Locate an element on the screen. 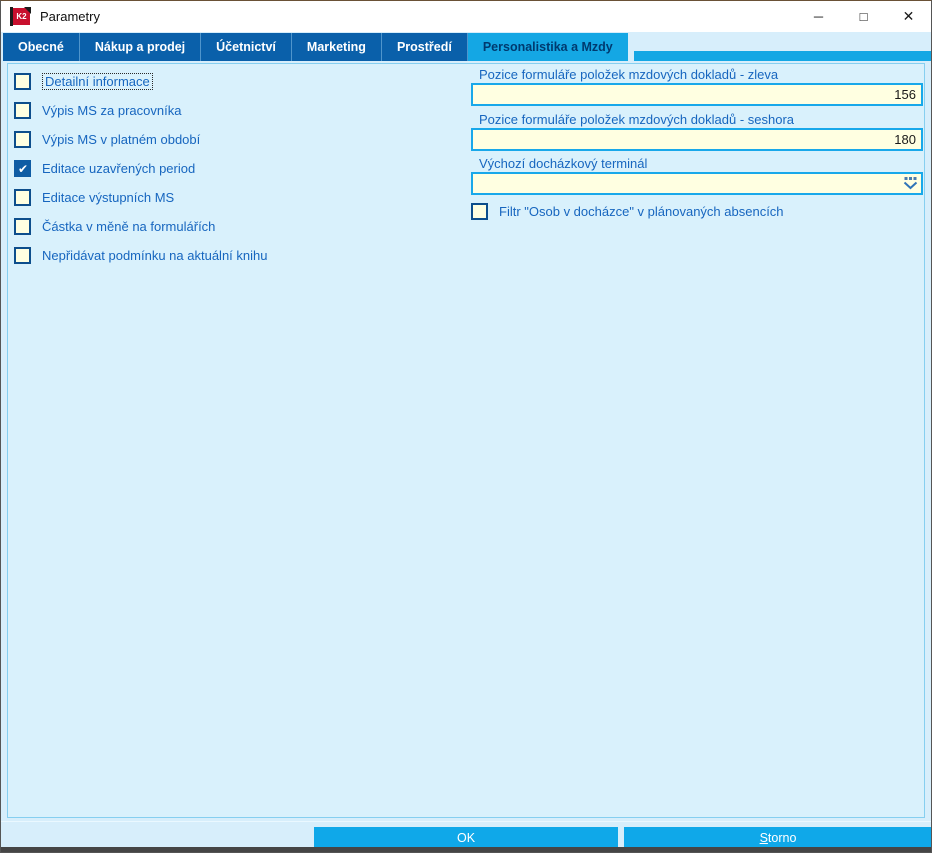 Image resolution: width=932 pixels, height=853 pixels. tab-prostredi: Prostředí is located at coordinates (424, 47).